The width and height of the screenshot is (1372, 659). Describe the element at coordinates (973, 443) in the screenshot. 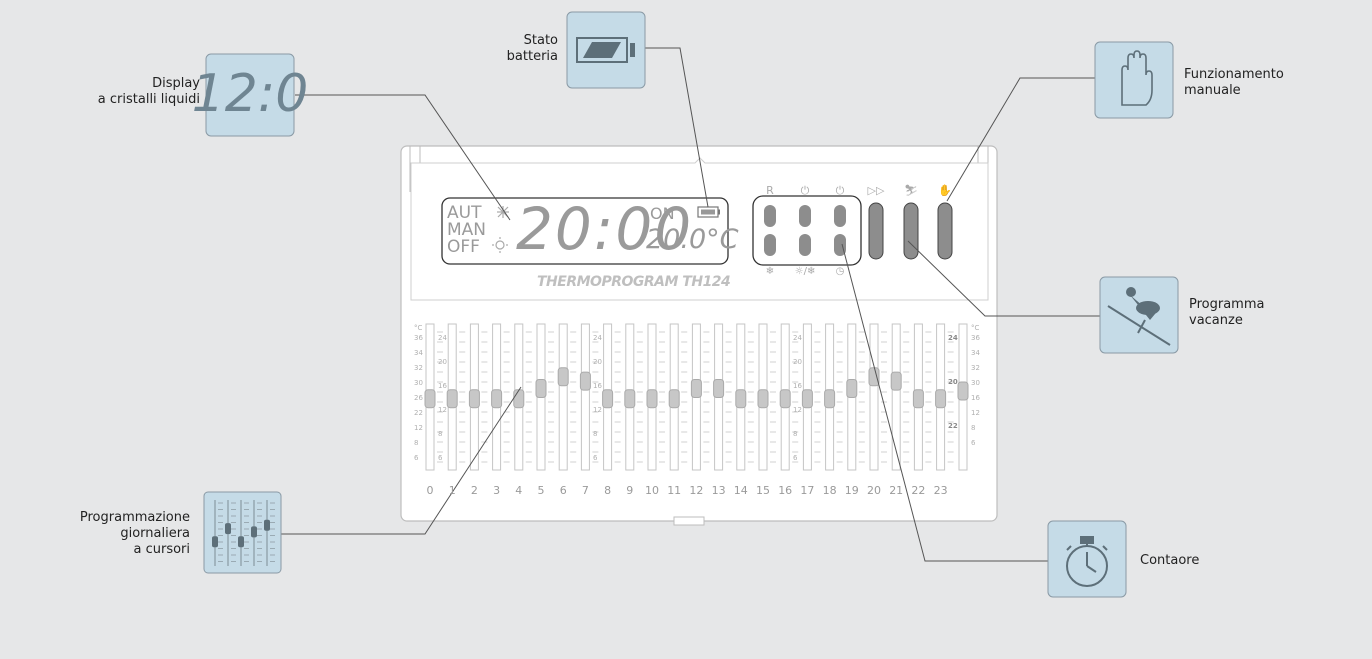

I see `scale-right-7: 6` at that location.